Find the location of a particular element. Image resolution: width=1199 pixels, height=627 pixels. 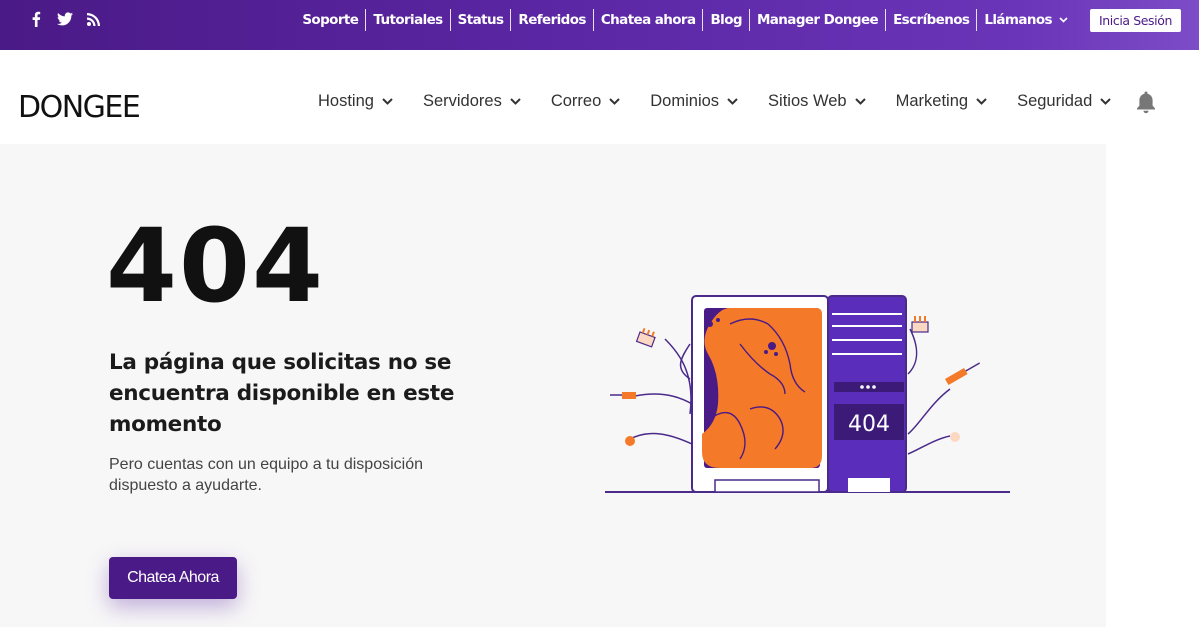

dongee-logo: DONGEE is located at coordinates (95, 107).